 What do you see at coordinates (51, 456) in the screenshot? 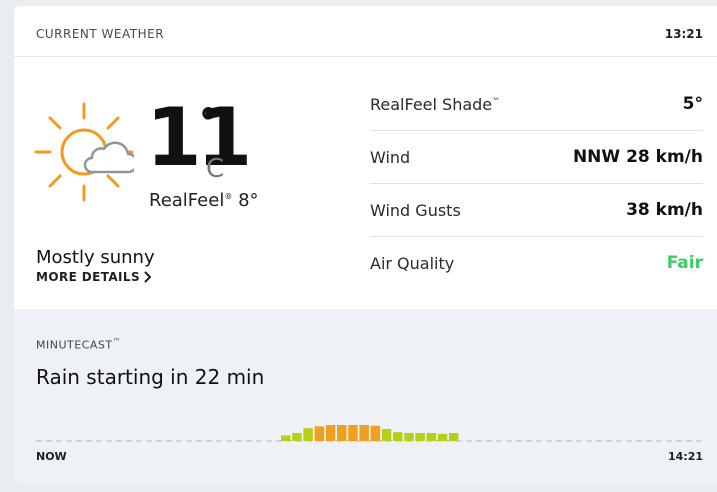
I see `timeline-start-label: NOW` at bounding box center [51, 456].